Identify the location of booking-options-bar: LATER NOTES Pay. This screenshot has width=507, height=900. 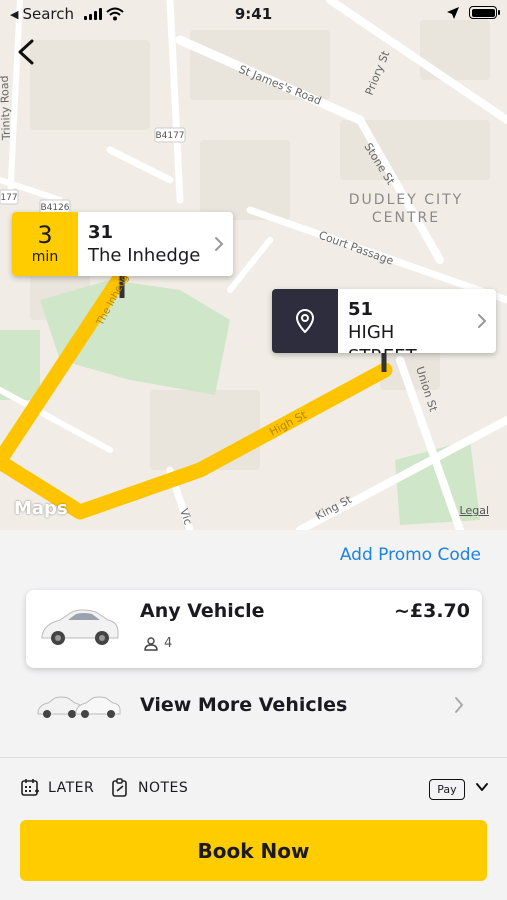
(253, 789).